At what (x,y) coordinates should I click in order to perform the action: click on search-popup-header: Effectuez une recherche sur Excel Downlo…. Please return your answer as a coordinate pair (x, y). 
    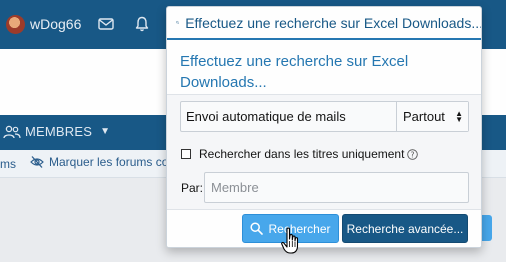
    Looking at the image, I should click on (324, 23).